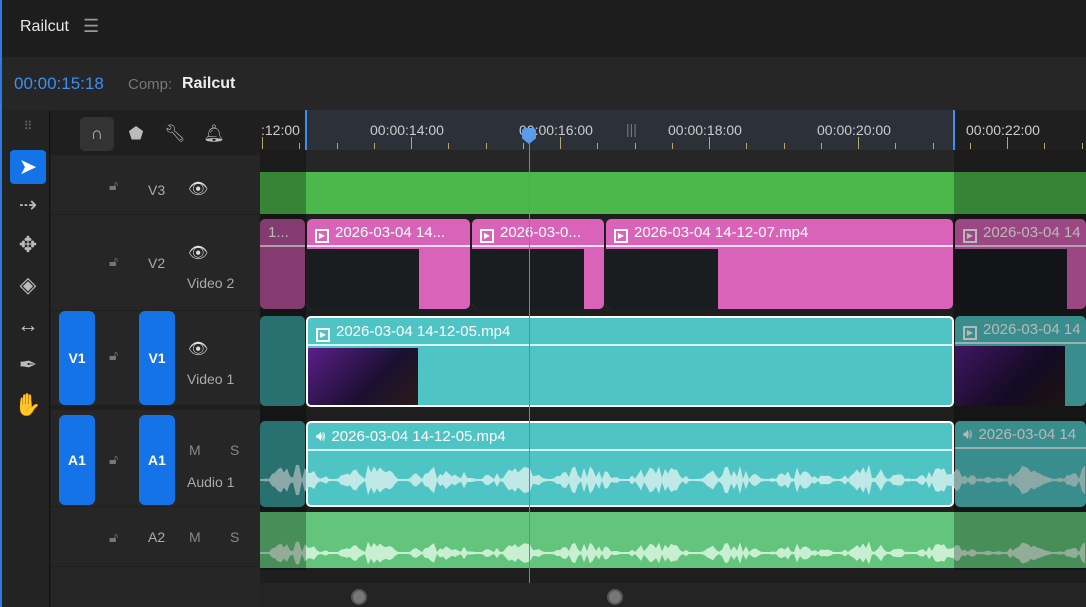 The width and height of the screenshot is (1086, 607). What do you see at coordinates (672, 480) in the screenshot?
I see `audio-waveform-a1` at bounding box center [672, 480].